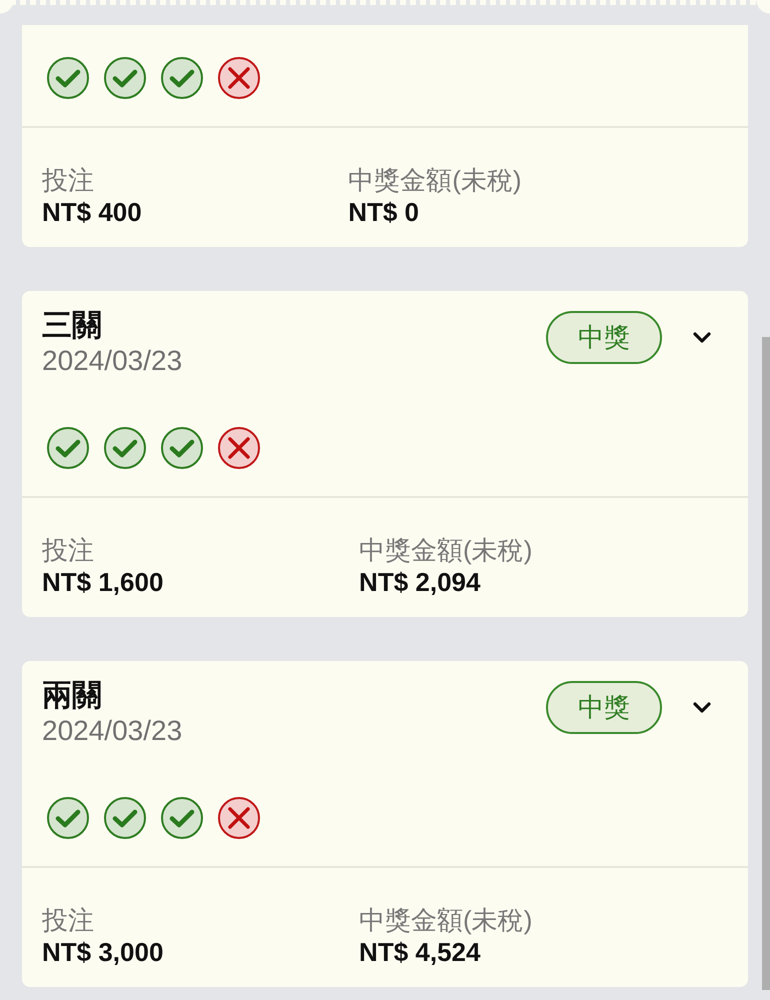  Describe the element at coordinates (420, 582) in the screenshot. I see `payout-amount: NT$ 2,094` at that location.